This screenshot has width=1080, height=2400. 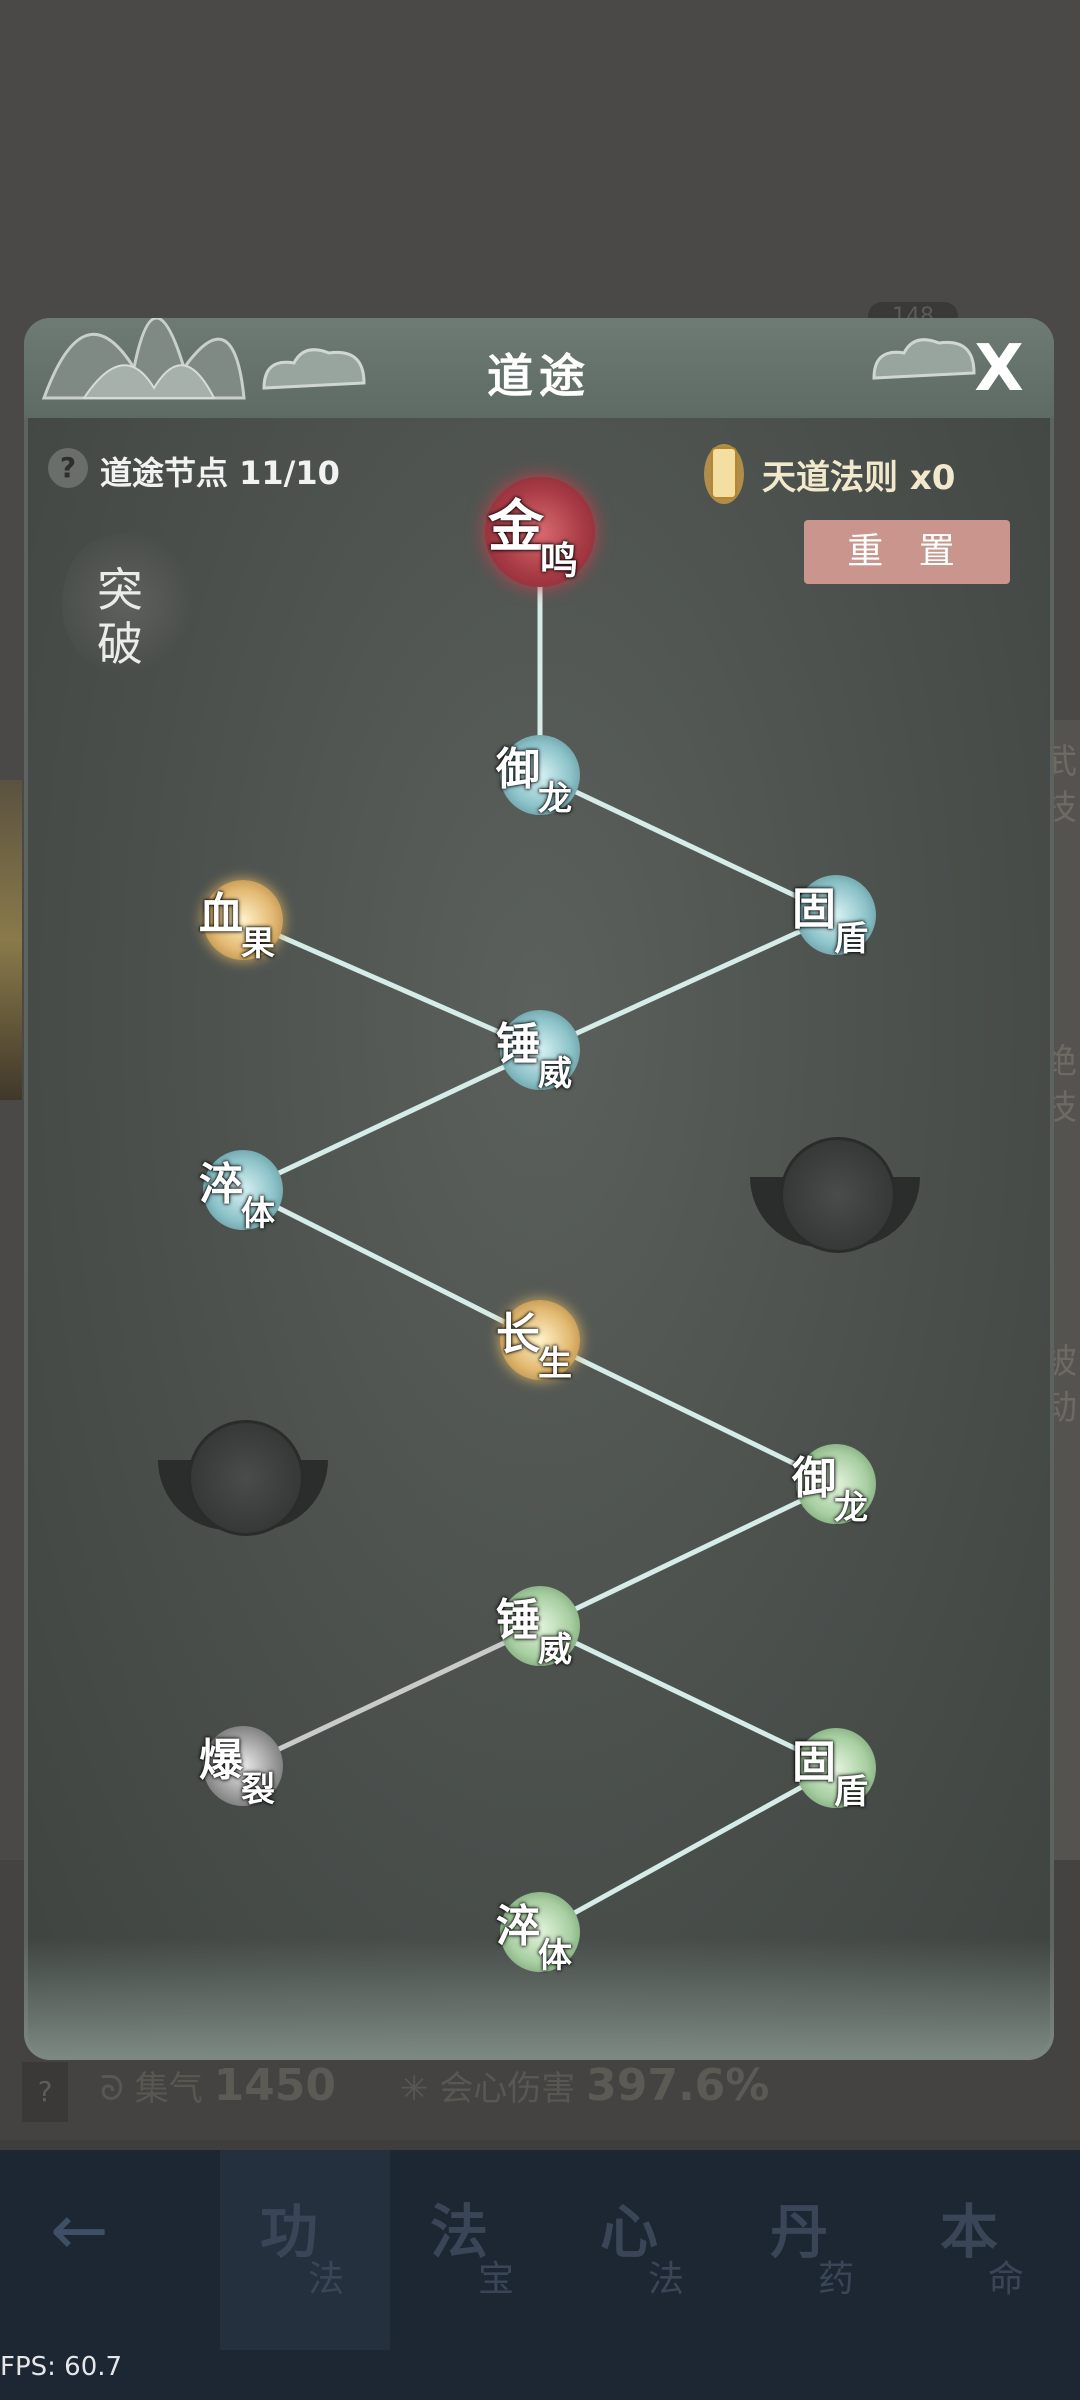 I want to click on node-char-main: 长, so click(x=518, y=1334).